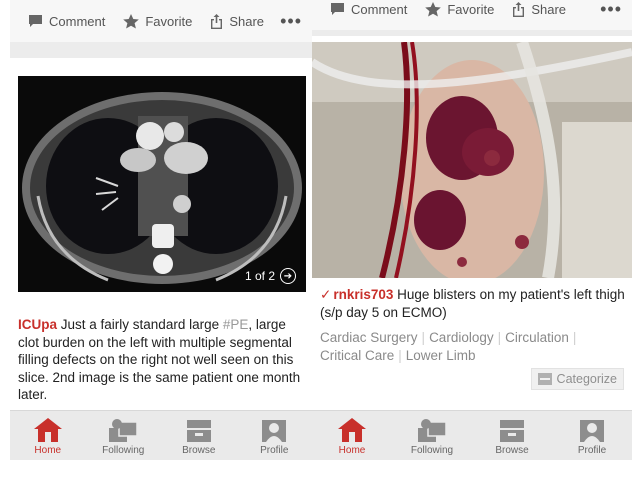  I want to click on categorize-label: Categorize, so click(586, 379).